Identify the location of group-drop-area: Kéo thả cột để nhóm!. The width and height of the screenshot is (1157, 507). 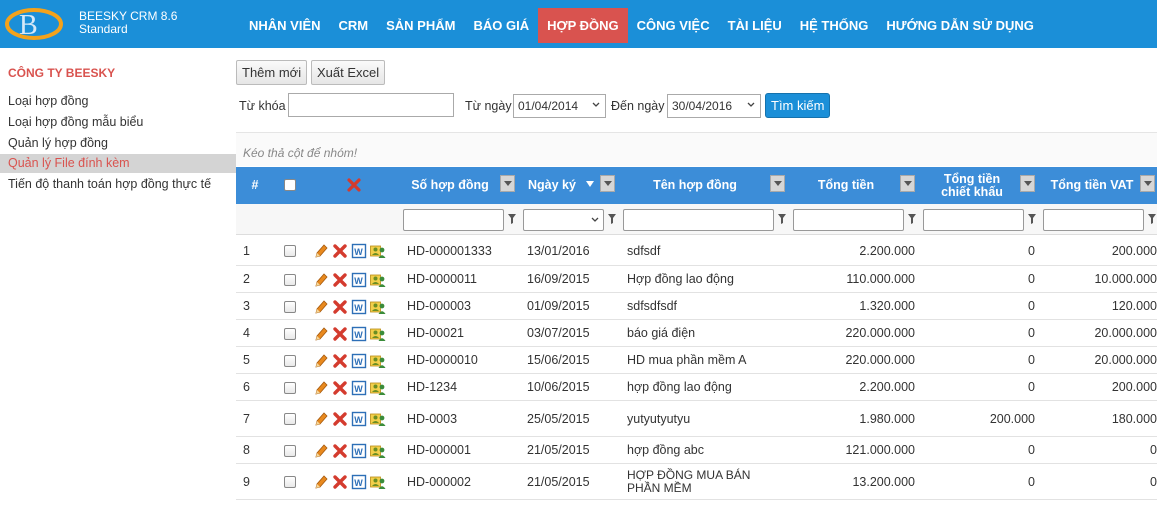
(696, 149).